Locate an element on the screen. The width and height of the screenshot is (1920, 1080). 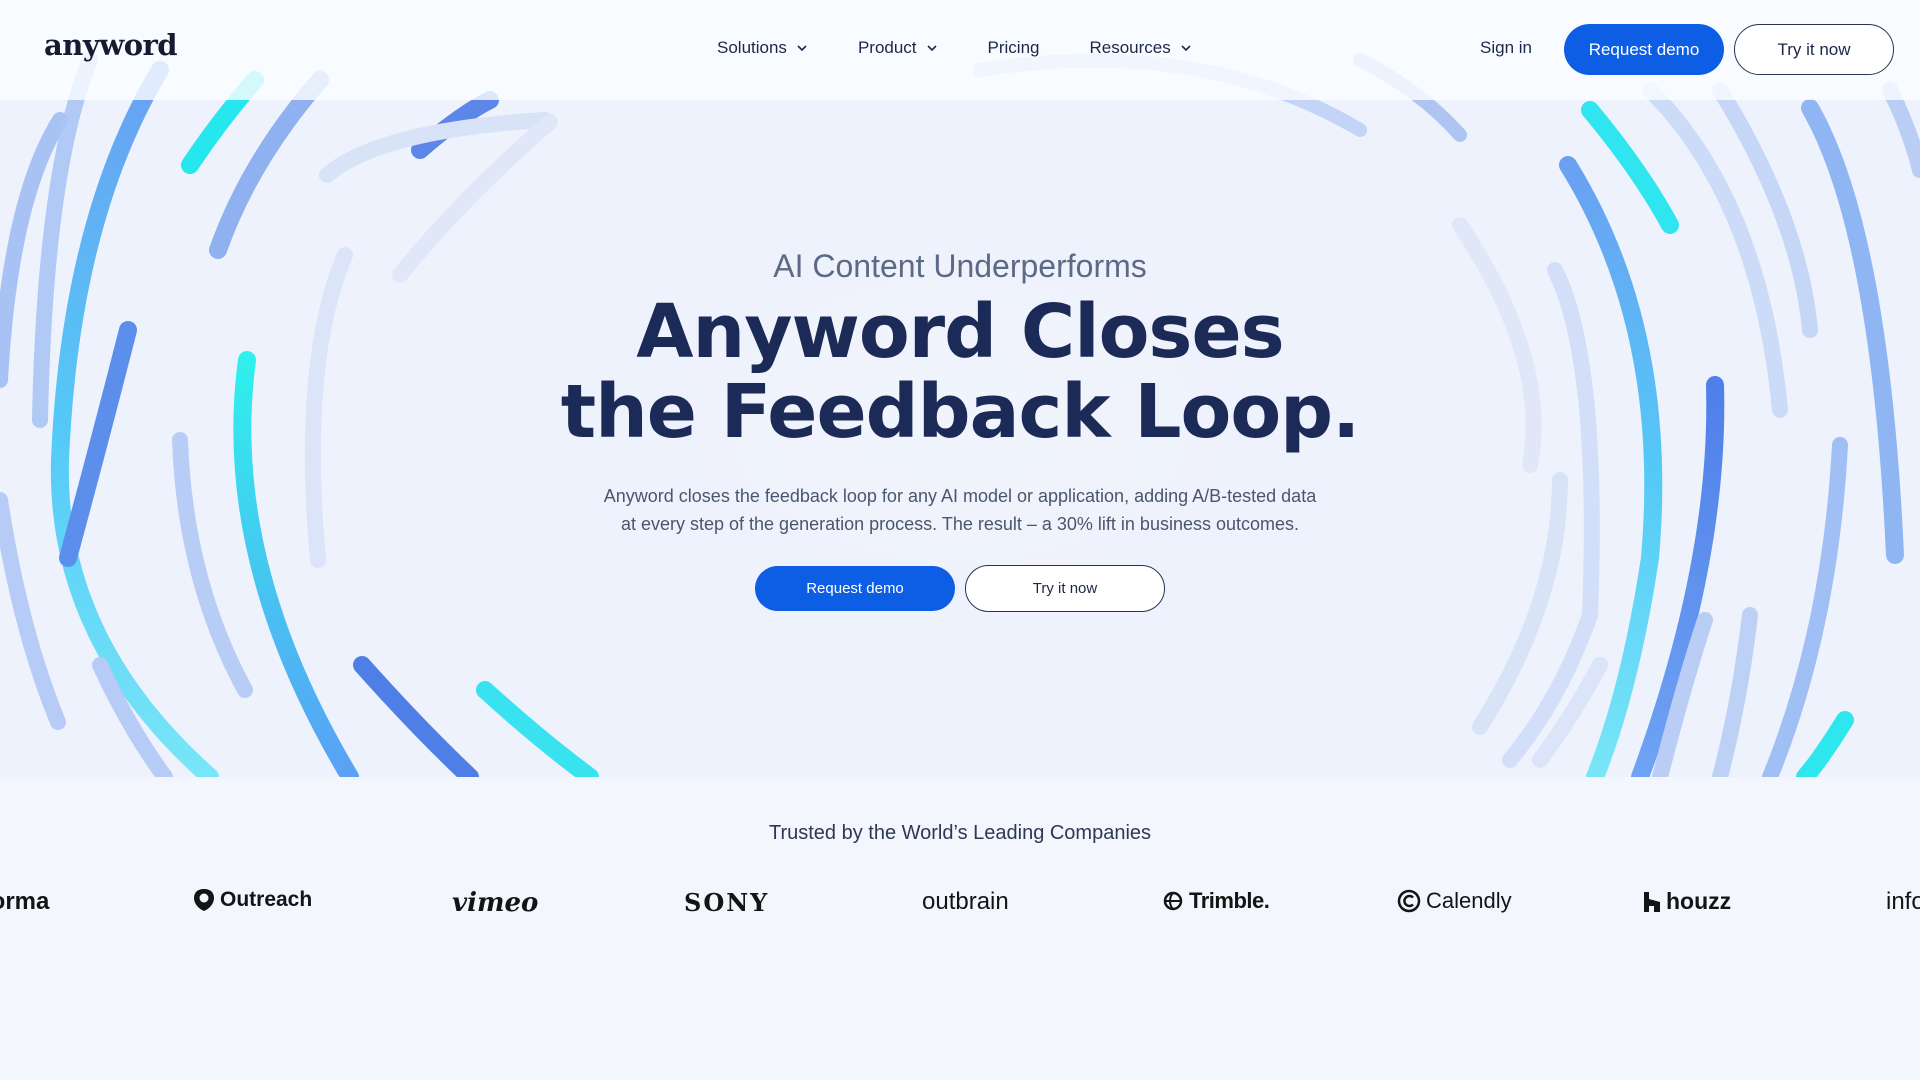
hero-try-it-now-button: Try it now is located at coordinates (1065, 588).